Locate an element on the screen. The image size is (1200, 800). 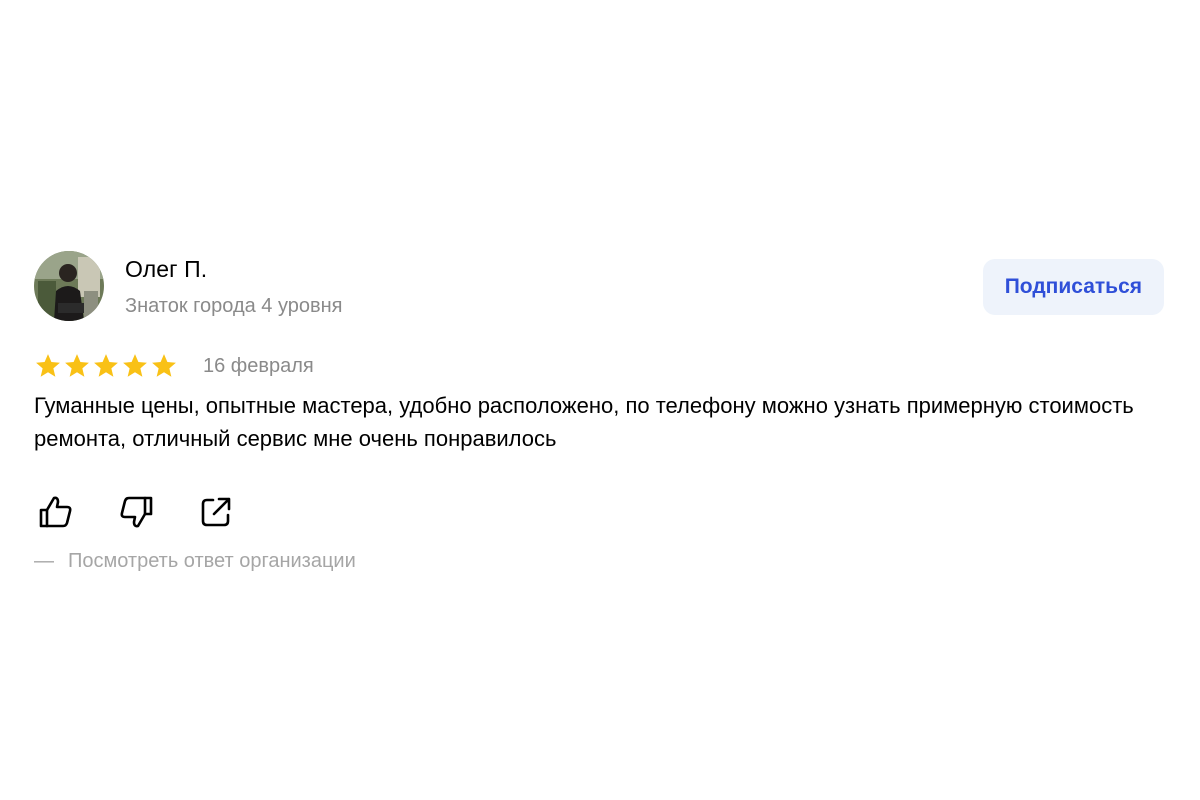
share-icon is located at coordinates (216, 512).